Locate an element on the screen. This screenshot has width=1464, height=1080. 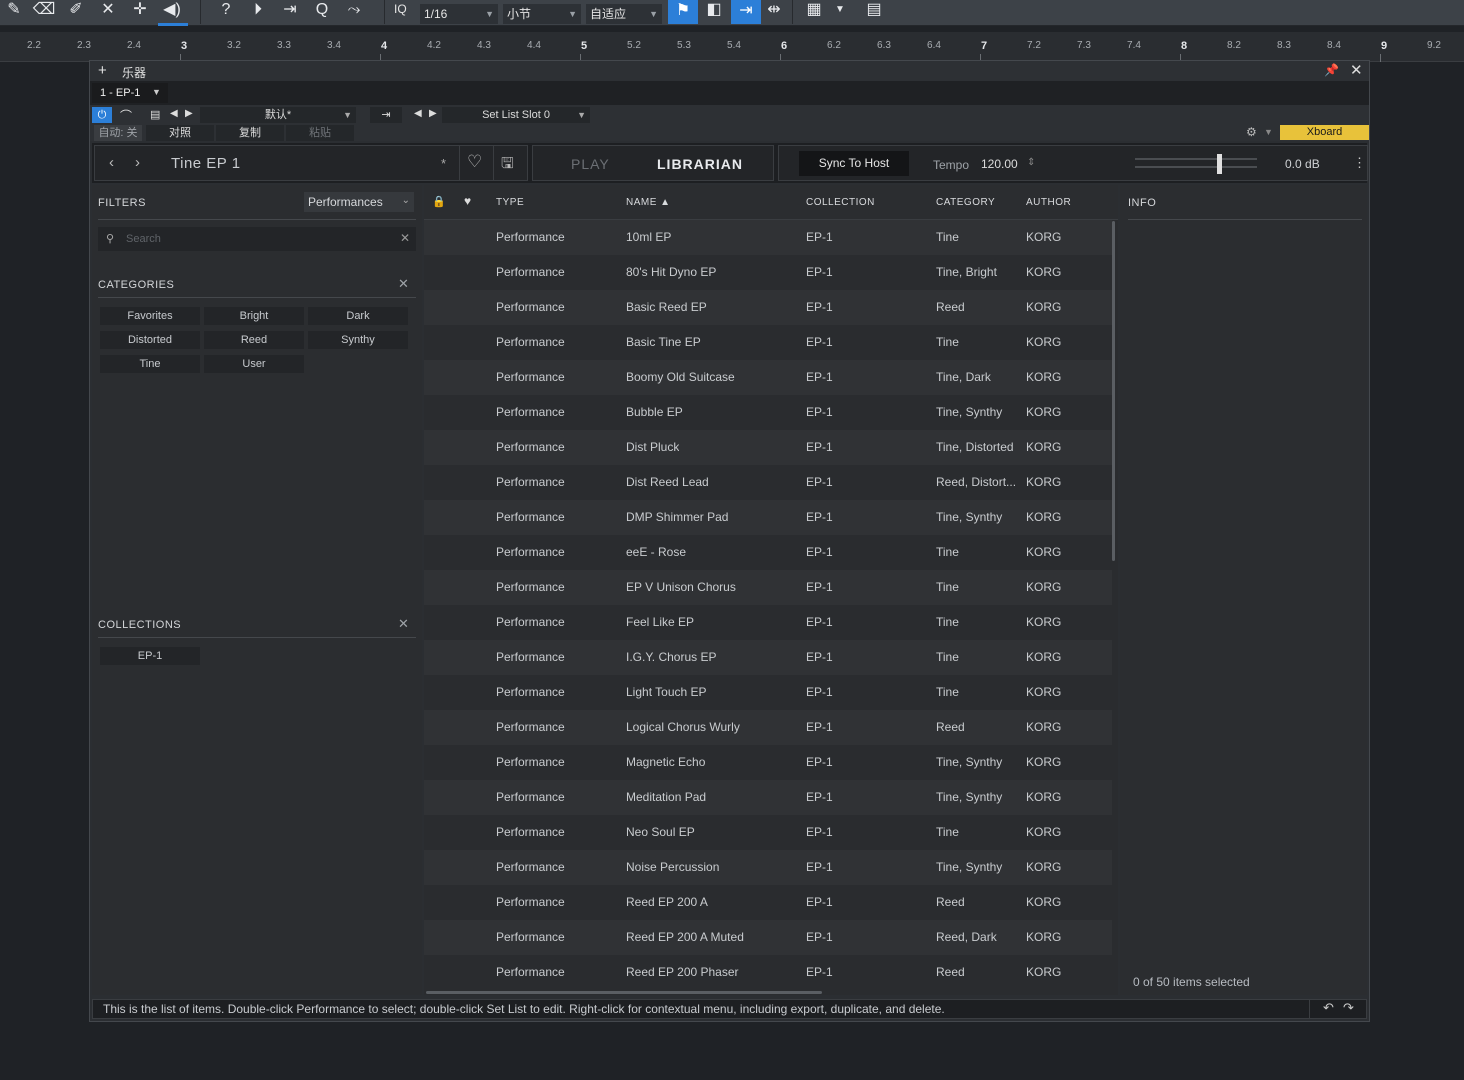
automation-icon: ⌒ is located at coordinates (126, 115).